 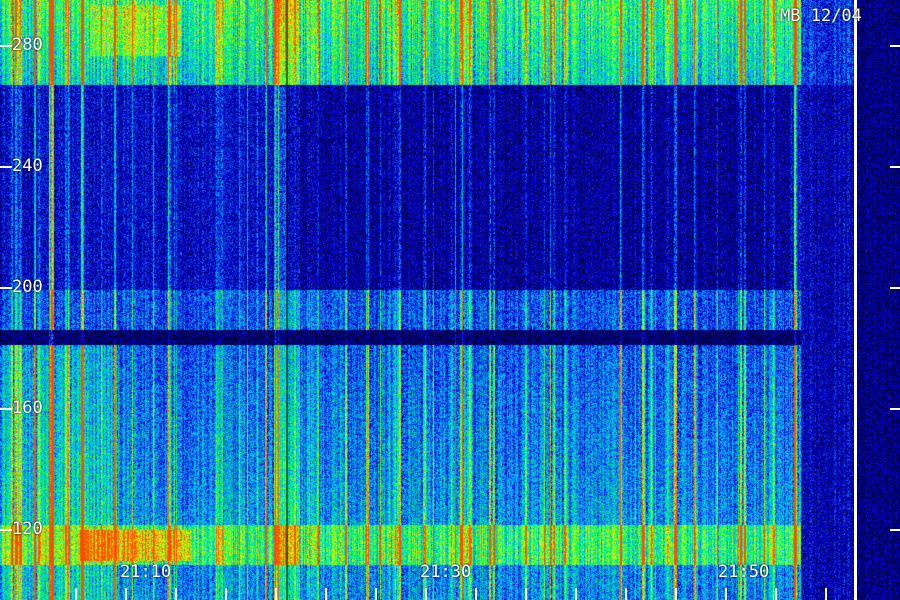 I want to click on y-tick-label: 120, so click(x=27, y=529).